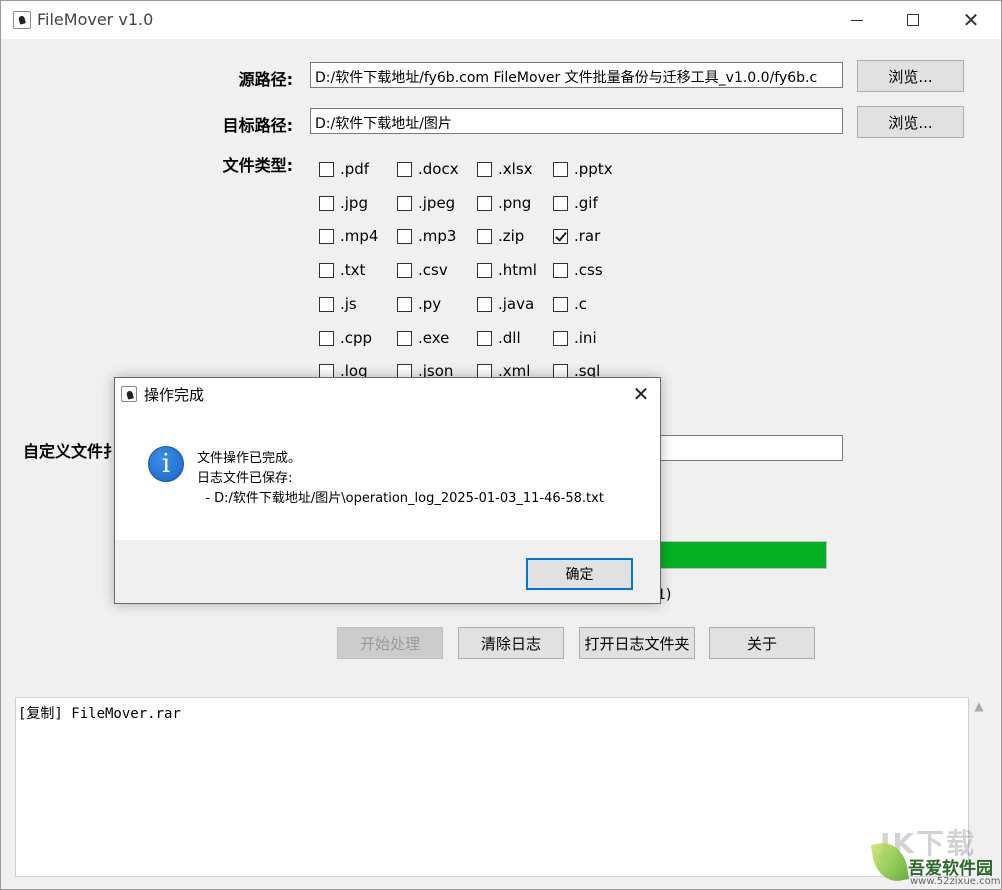 This screenshot has width=1002, height=890. What do you see at coordinates (338, 304) in the screenshot?
I see `filetype-checkbox-item: .js` at bounding box center [338, 304].